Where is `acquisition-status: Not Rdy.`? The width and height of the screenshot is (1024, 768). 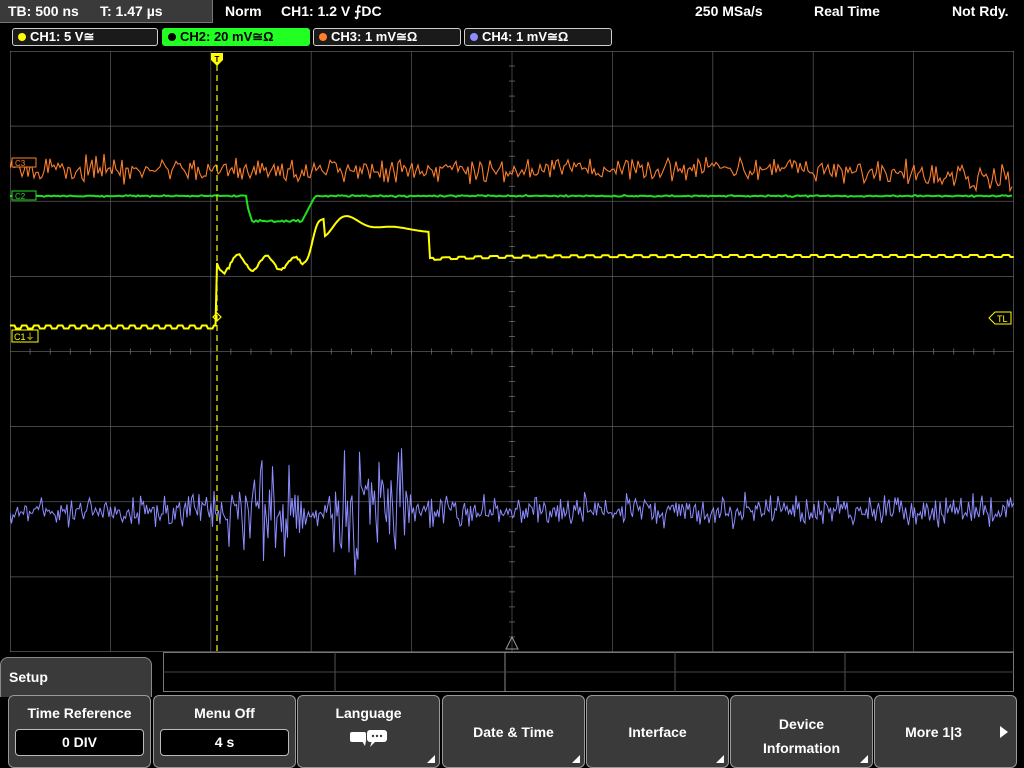 acquisition-status: Not Rdy. is located at coordinates (980, 11).